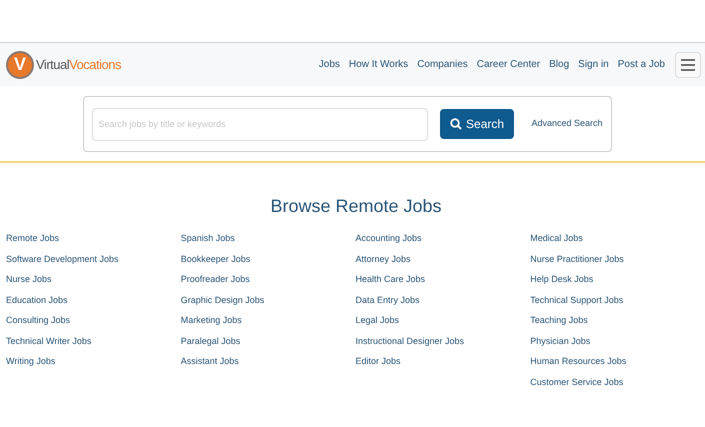 Image resolution: width=705 pixels, height=427 pixels. Describe the element at coordinates (378, 320) in the screenshot. I see `job-category-link: Legal Jobs` at that location.